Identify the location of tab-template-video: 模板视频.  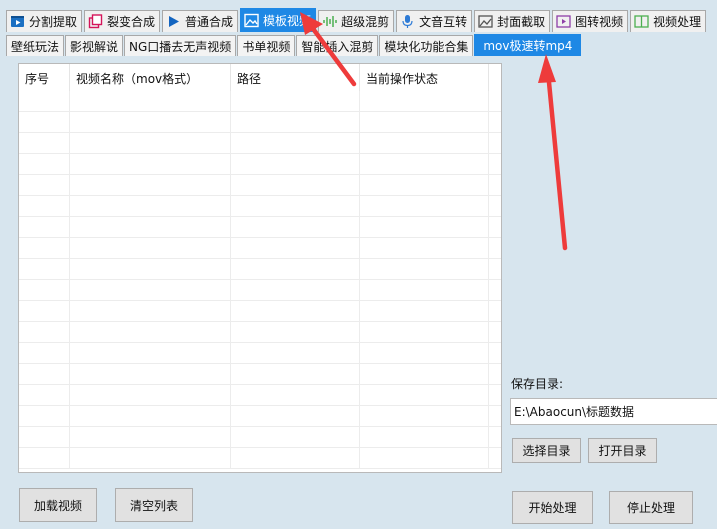
(278, 20).